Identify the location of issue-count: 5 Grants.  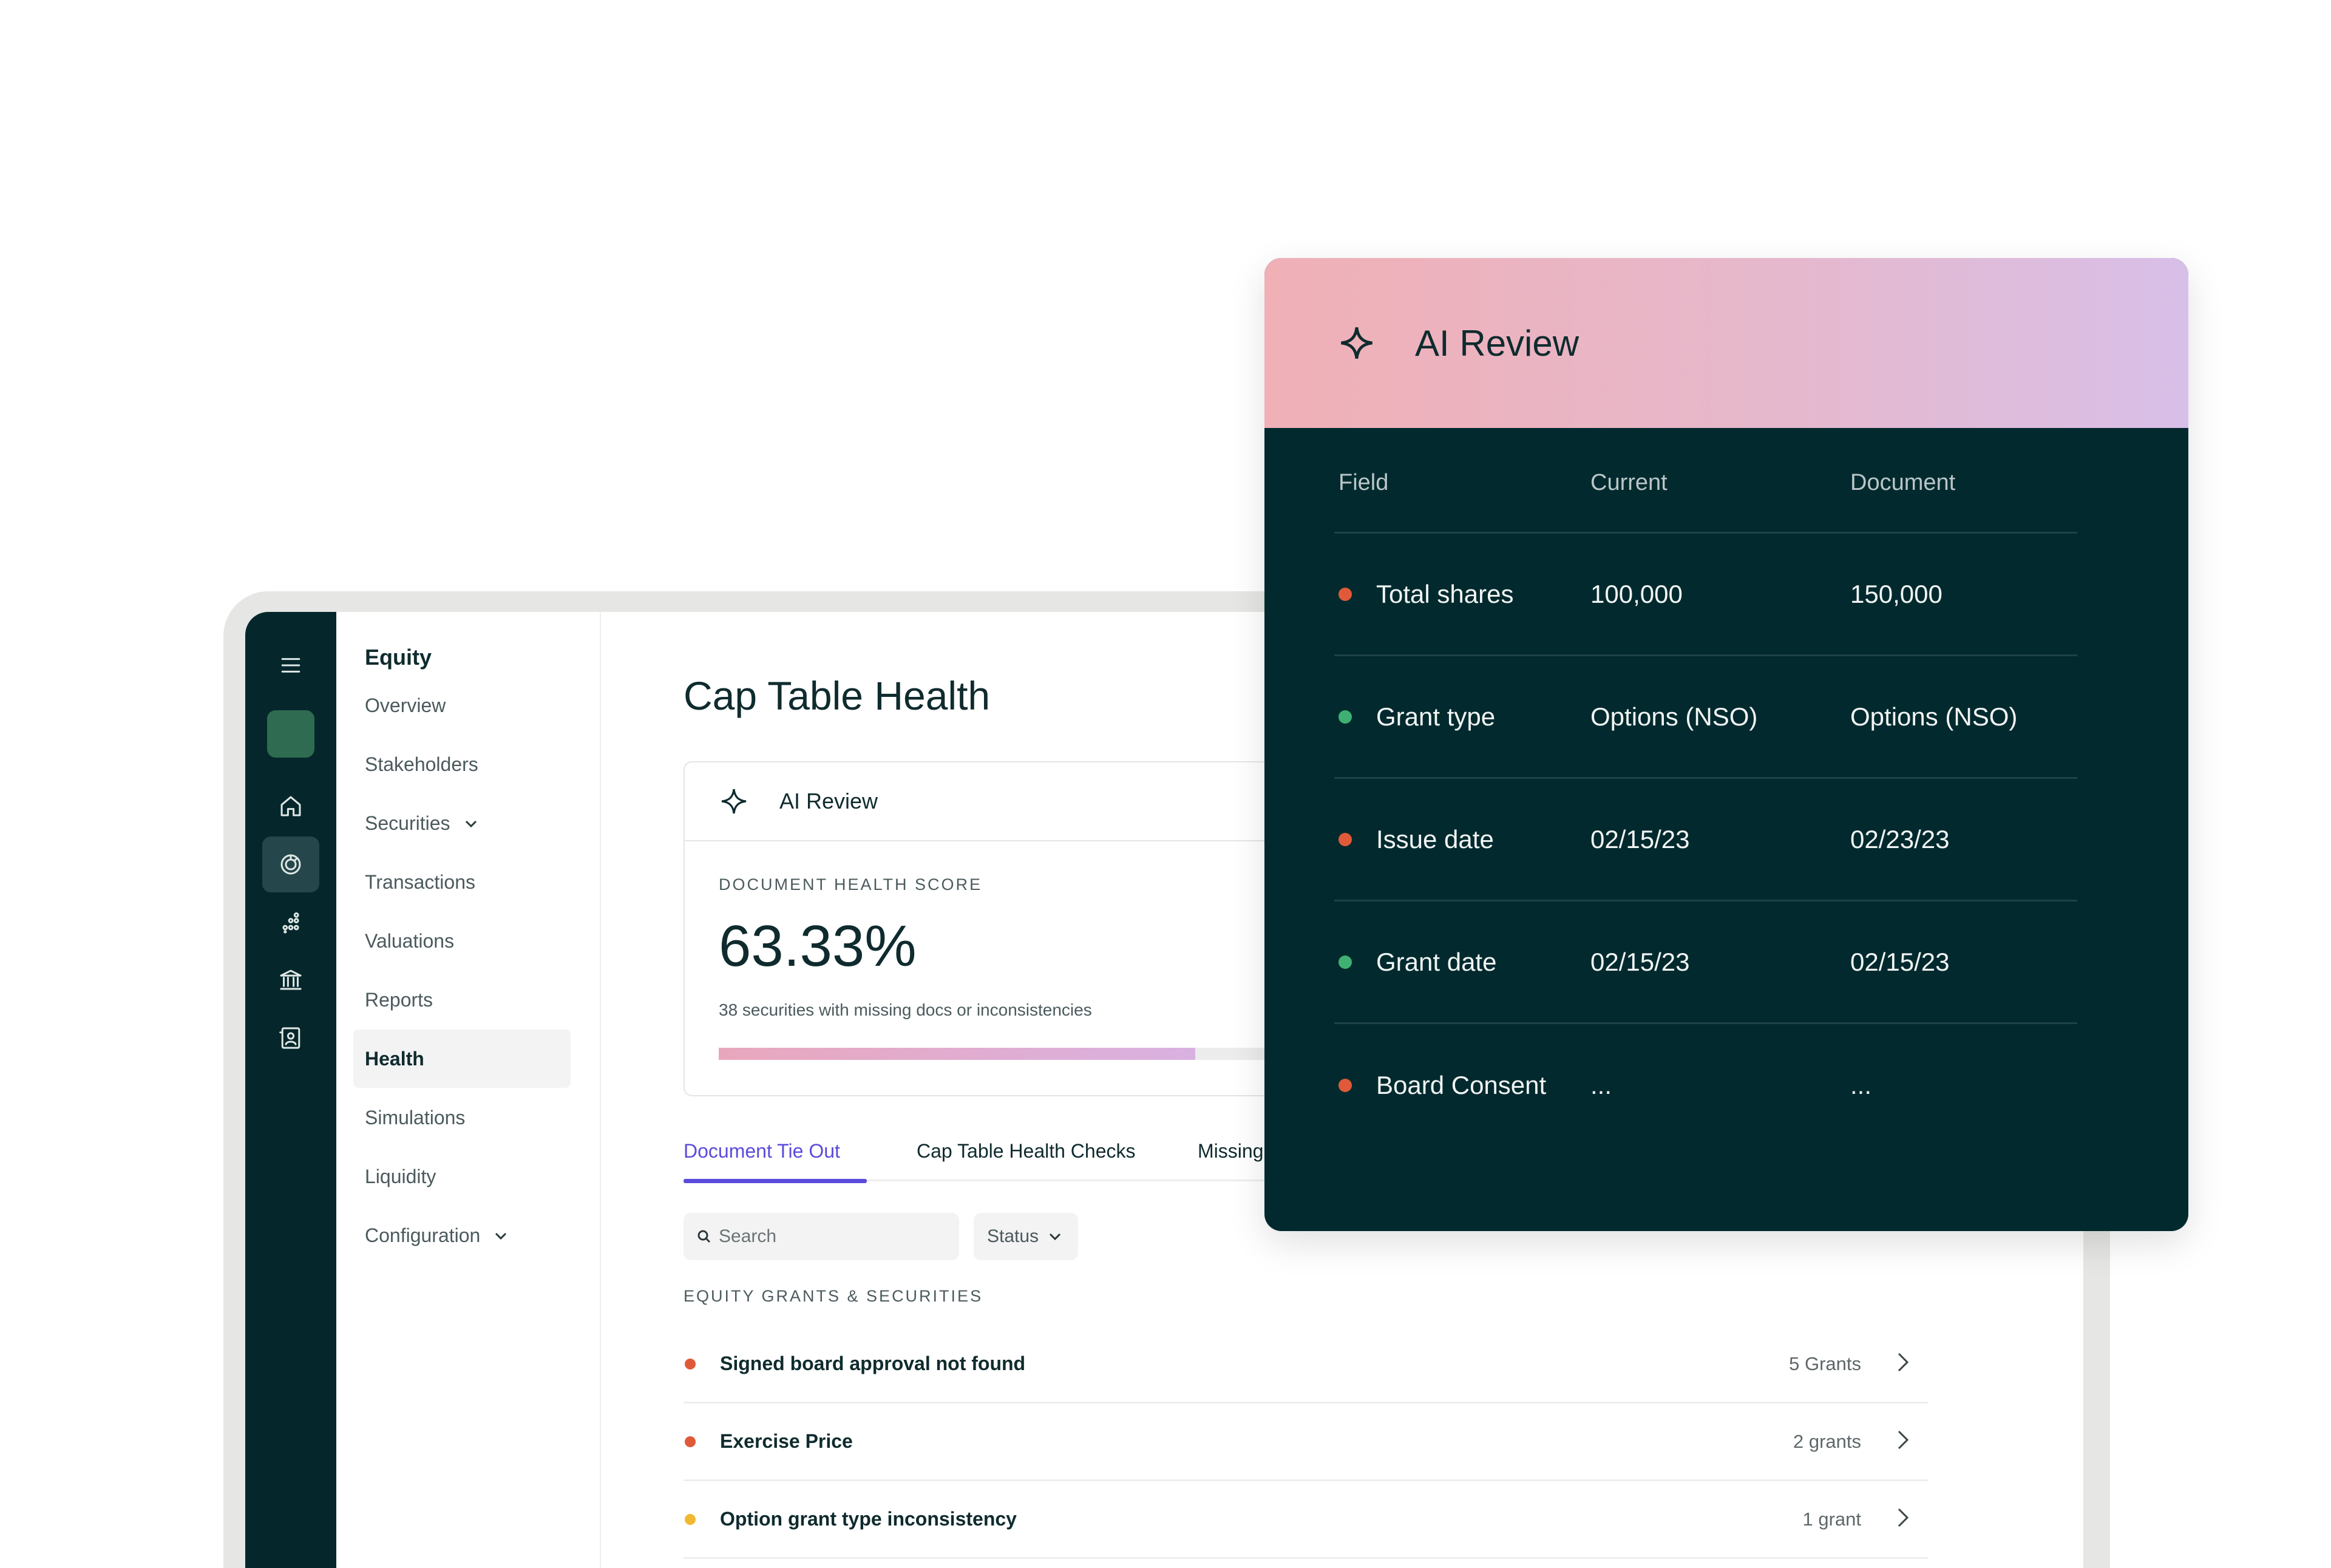
(1825, 1363).